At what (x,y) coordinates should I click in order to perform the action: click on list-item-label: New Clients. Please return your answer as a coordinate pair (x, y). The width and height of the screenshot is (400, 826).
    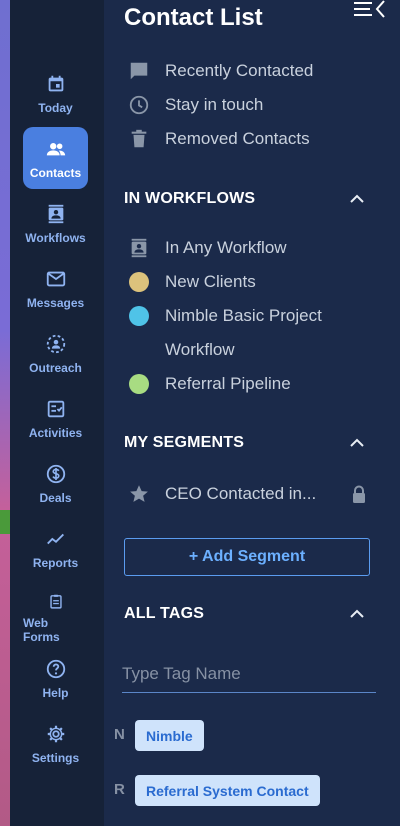
    Looking at the image, I should click on (210, 281).